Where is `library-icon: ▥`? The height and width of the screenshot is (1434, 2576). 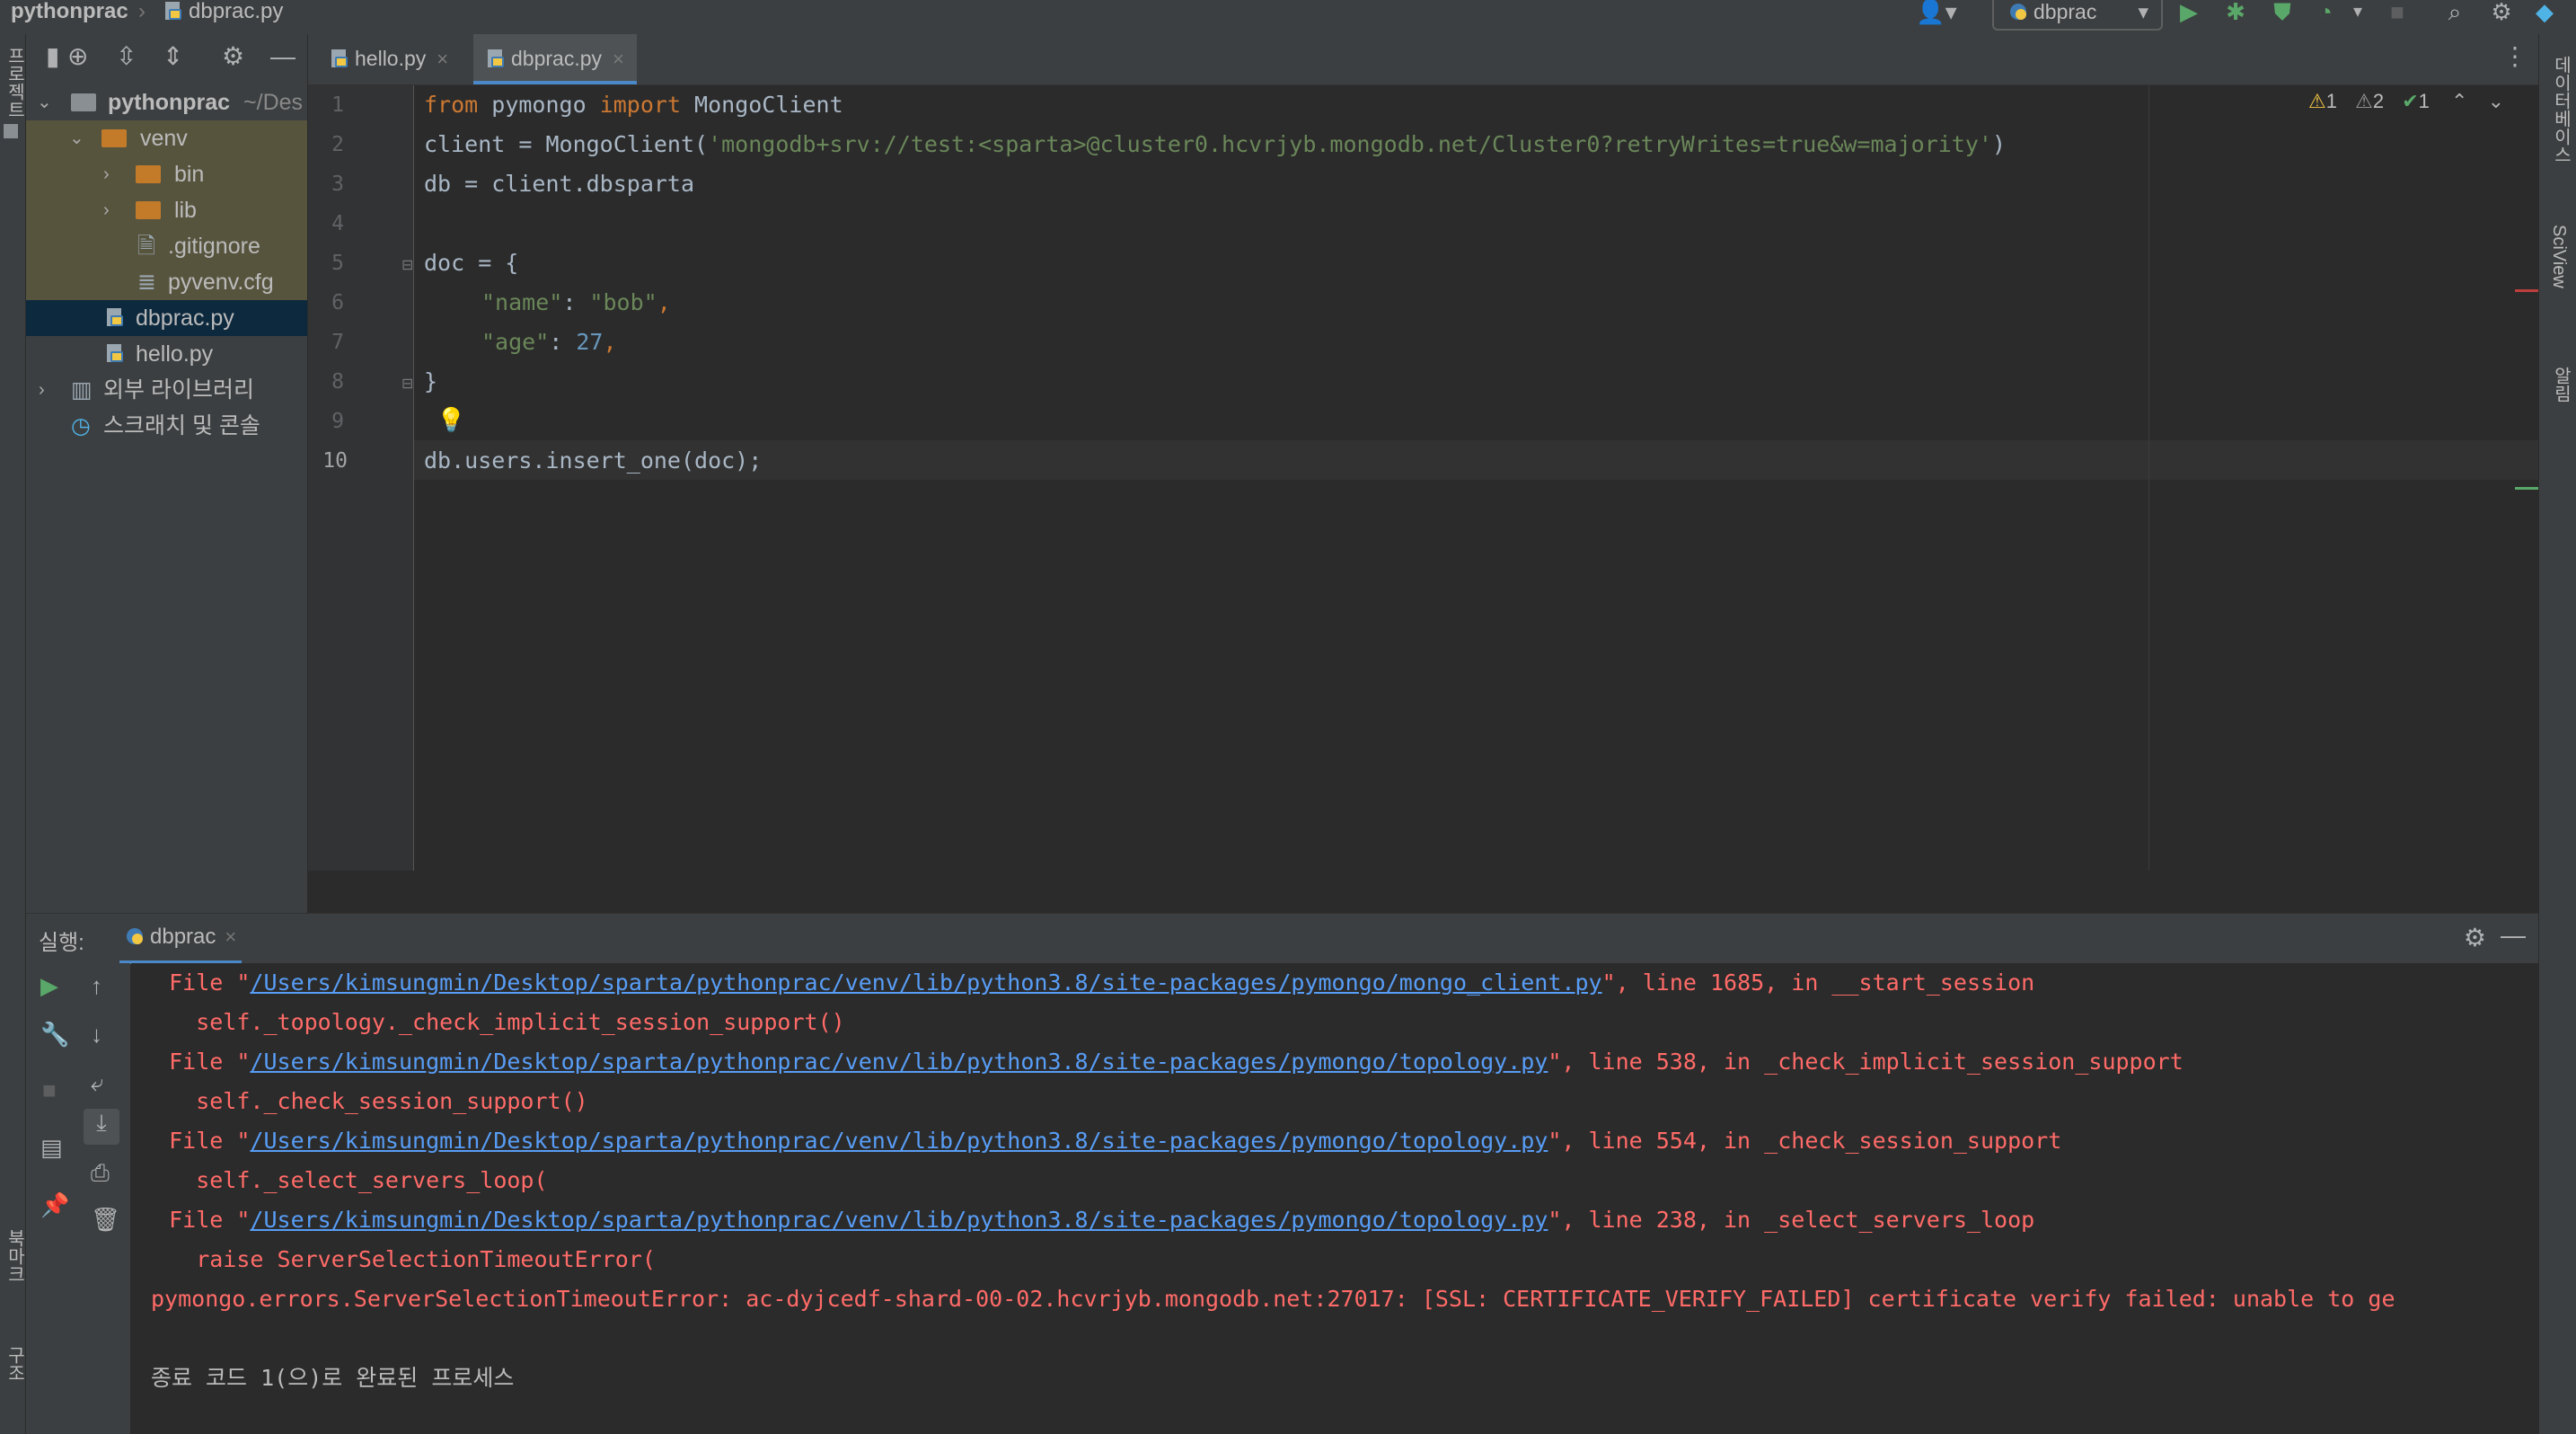 library-icon: ▥ is located at coordinates (82, 390).